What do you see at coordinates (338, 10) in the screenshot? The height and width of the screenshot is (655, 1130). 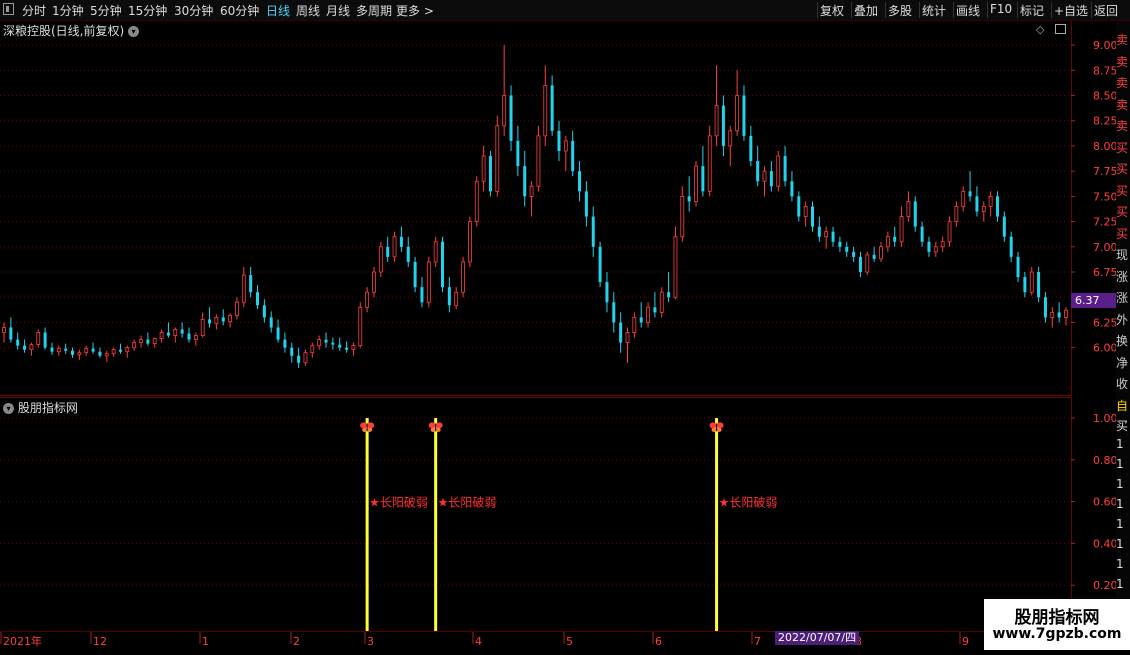 I see `period-tab: 月线` at bounding box center [338, 10].